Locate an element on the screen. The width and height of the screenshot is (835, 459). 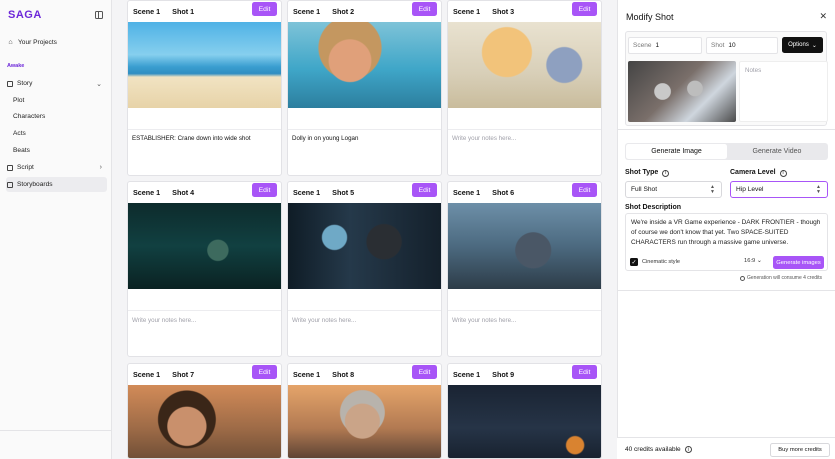
close-icon: ✕ is located at coordinates (823, 16).